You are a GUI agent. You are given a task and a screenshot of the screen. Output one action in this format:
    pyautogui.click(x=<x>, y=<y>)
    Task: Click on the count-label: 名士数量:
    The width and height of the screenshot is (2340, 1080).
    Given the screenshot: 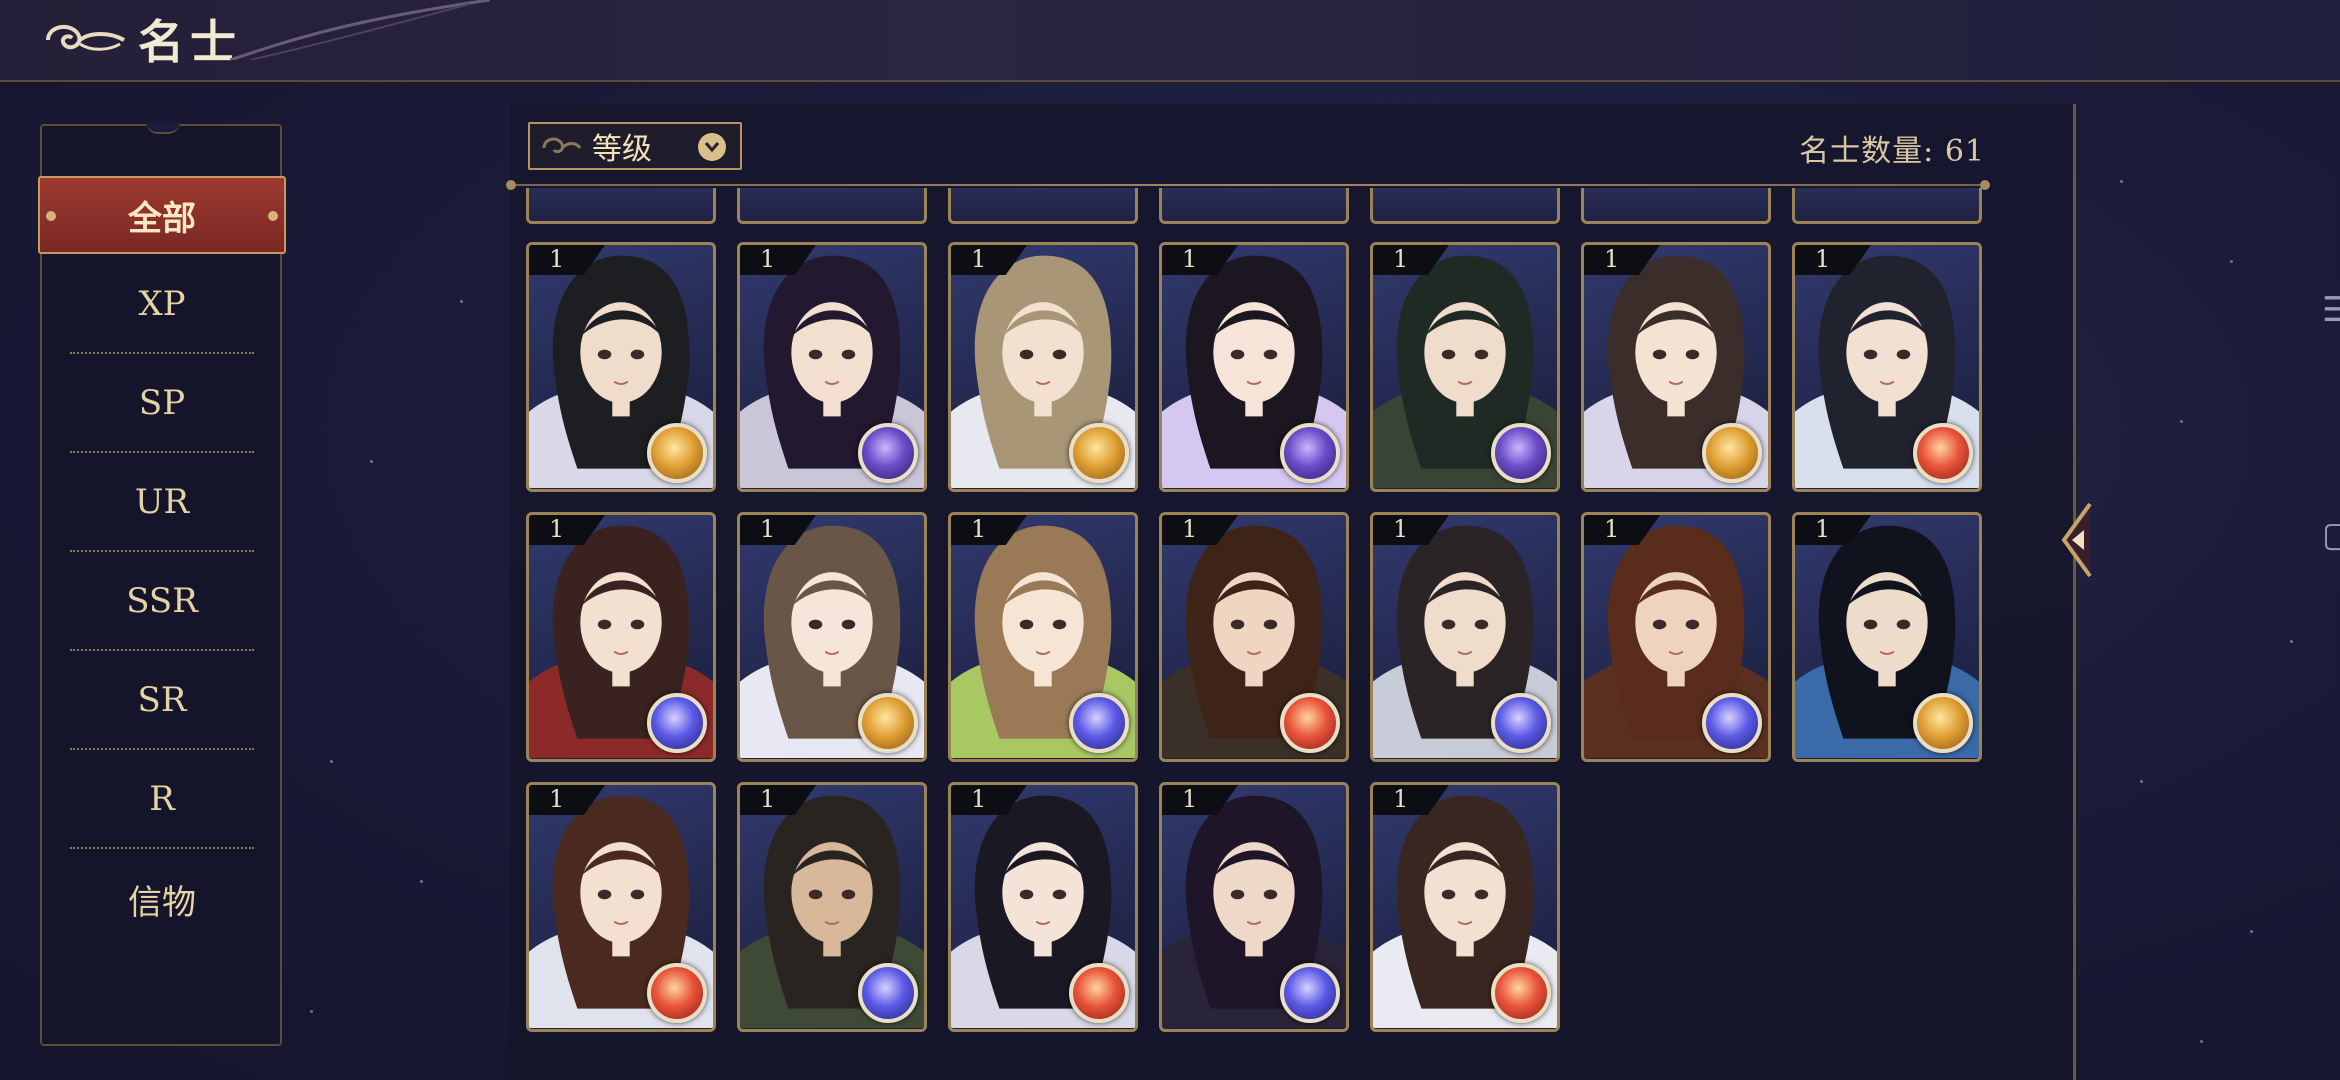 What is the action you would take?
    pyautogui.click(x=1867, y=151)
    